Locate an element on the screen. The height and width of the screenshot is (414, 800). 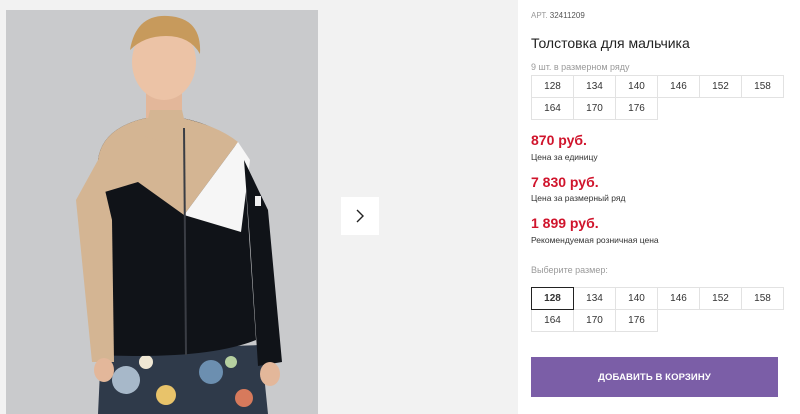
size-select-label: Выберите размер: is located at coordinates (569, 270).